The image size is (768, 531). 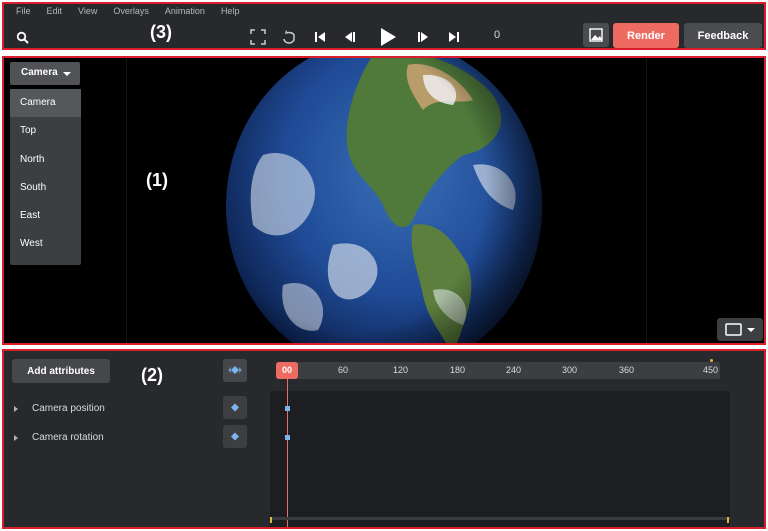 I want to click on aspect-ratio-button, so click(x=740, y=329).